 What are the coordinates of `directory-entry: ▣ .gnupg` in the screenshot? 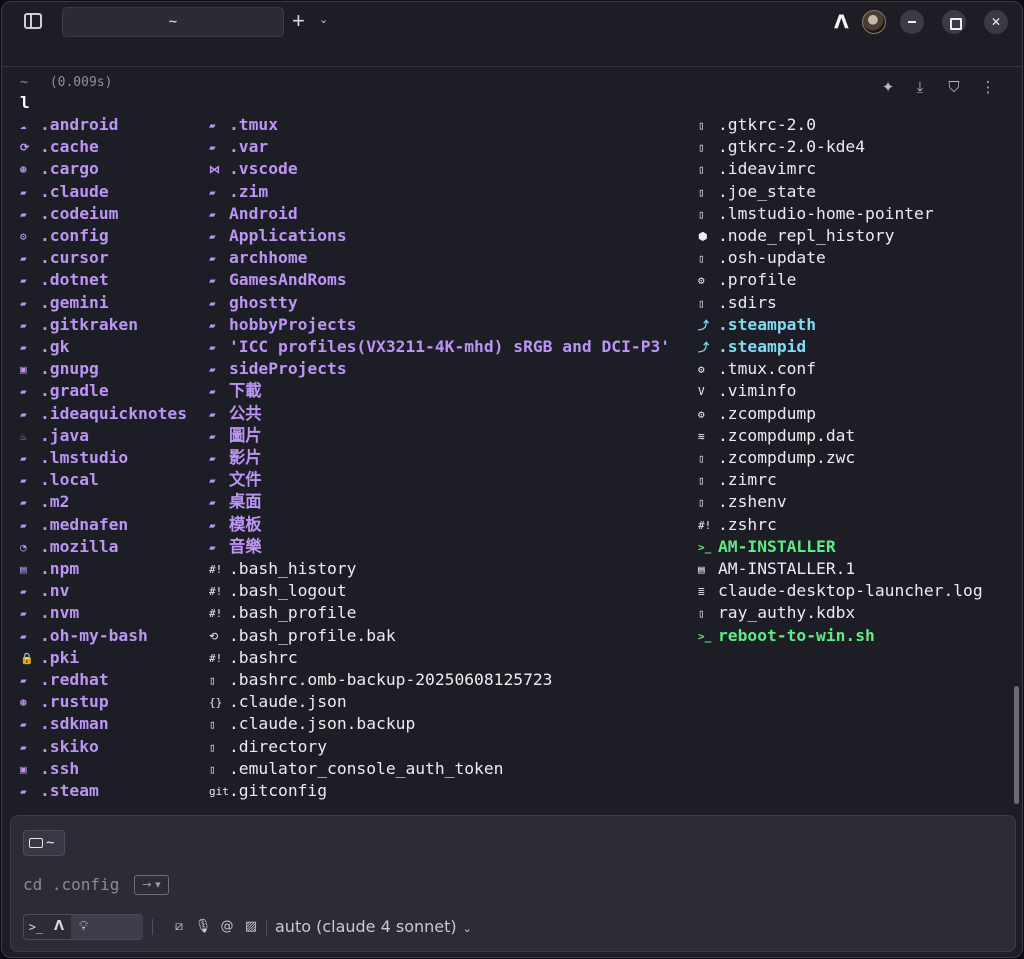 It's located at (59, 369).